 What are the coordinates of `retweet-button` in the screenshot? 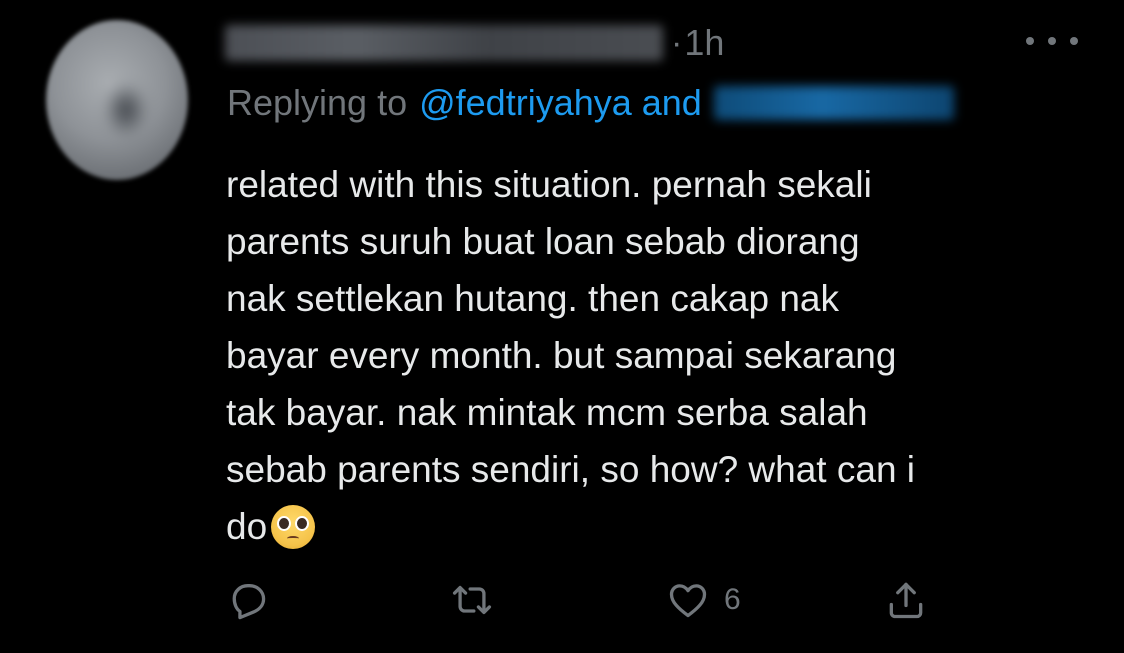 It's located at (472, 600).